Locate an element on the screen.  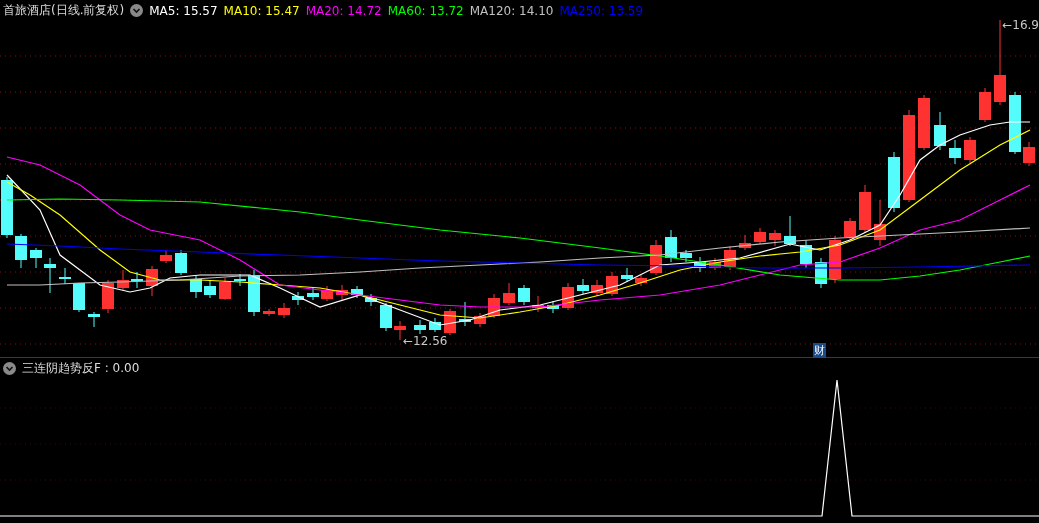
low-price-label: ←12.56 is located at coordinates (425, 341).